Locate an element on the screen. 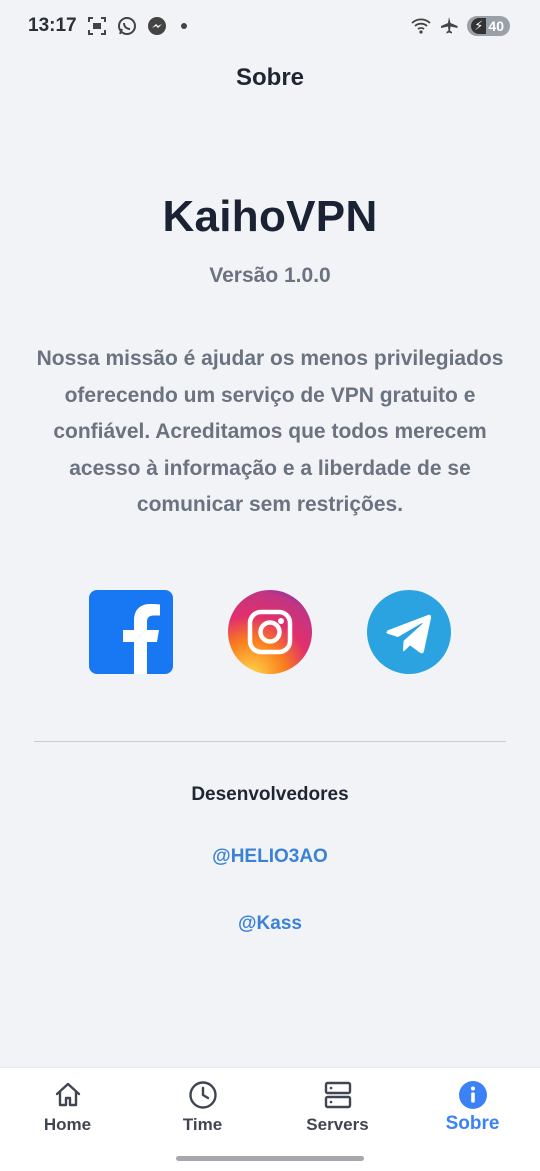 The height and width of the screenshot is (1171, 540). home-indicator is located at coordinates (270, 1158).